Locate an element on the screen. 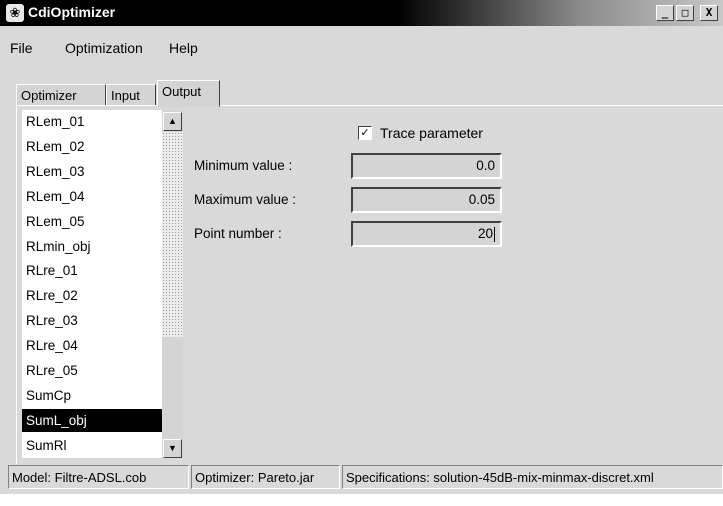  list-item: RLmin_obj is located at coordinates (93, 246).